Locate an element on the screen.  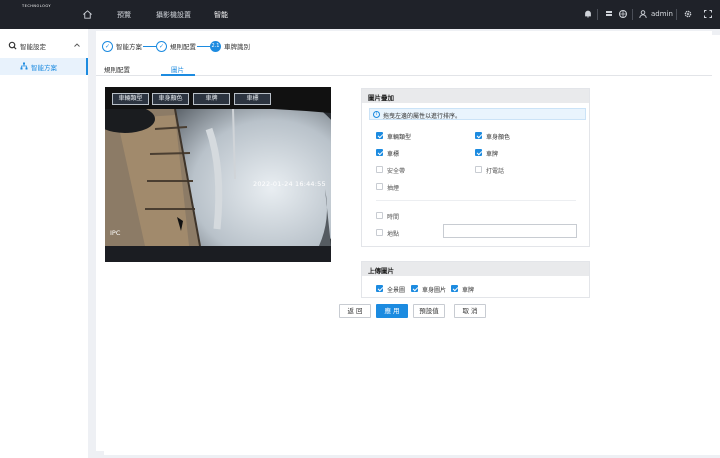
camera-scene-image is located at coordinates (218, 177).